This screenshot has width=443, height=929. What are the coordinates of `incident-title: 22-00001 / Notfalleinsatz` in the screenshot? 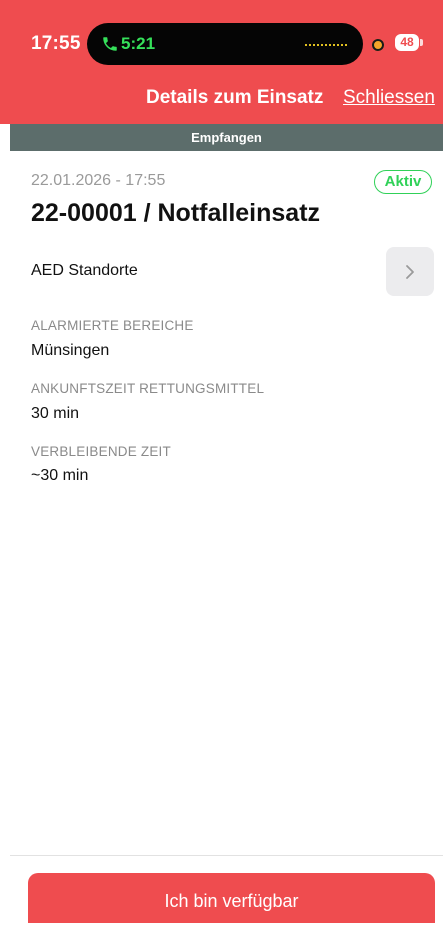 It's located at (176, 213).